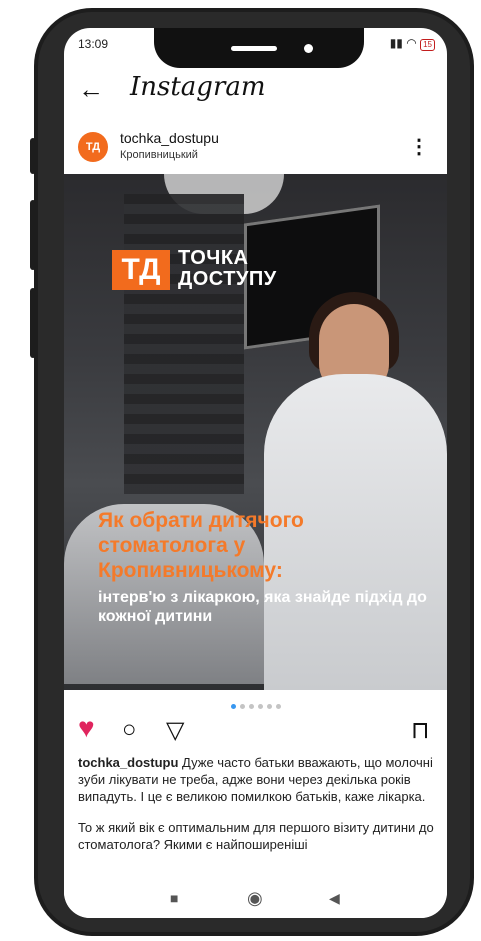 The image size is (481, 941). I want to click on side-button-volume-down, so click(33, 323).